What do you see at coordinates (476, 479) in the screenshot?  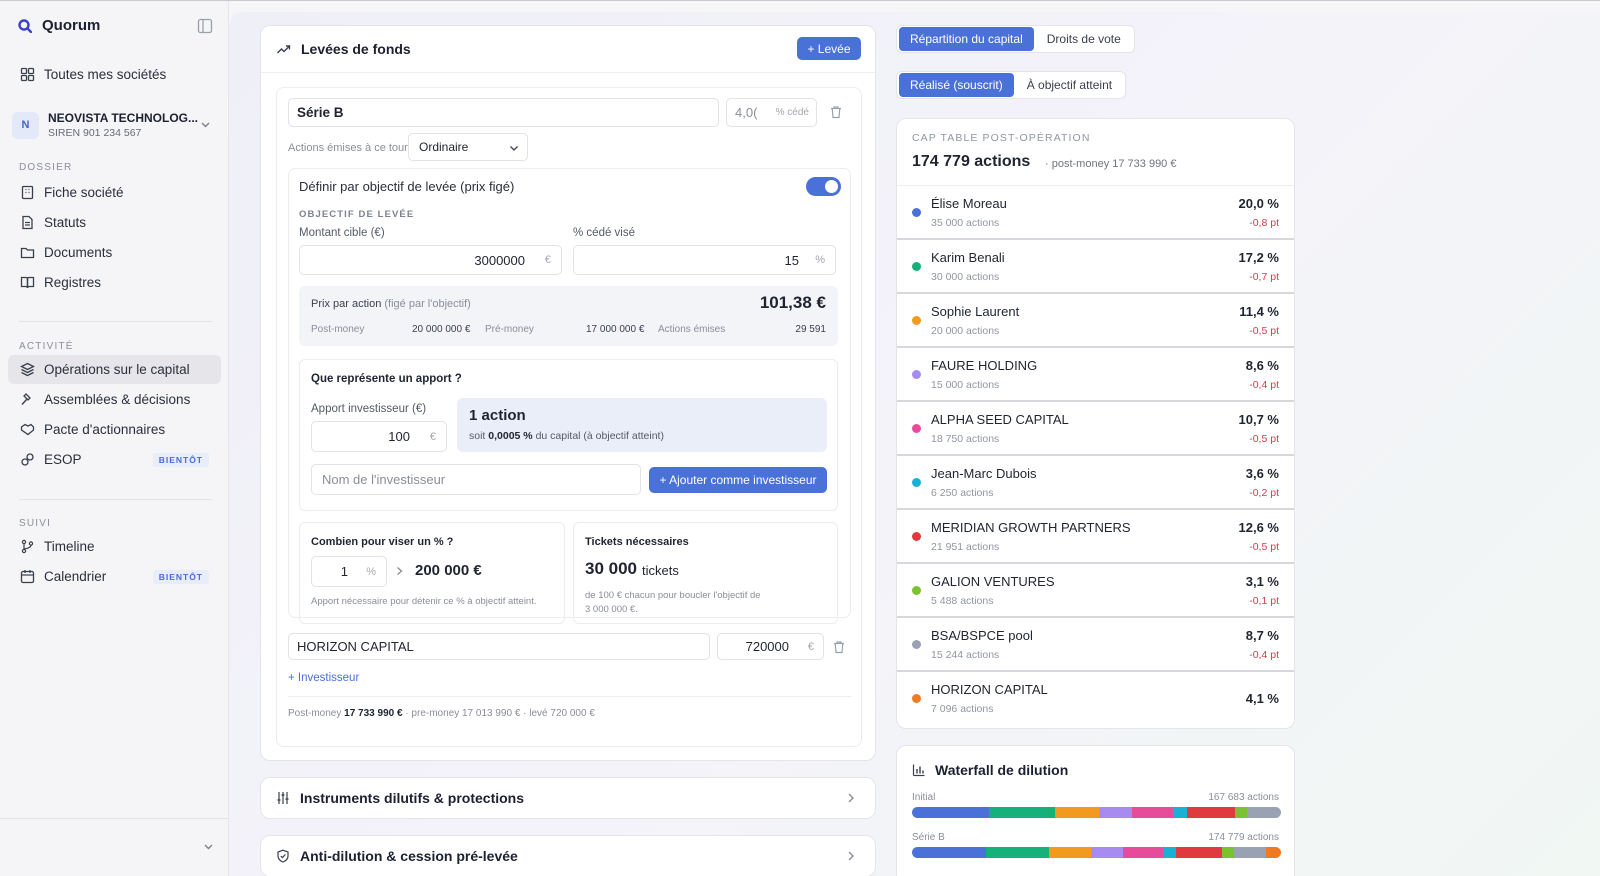 I see `investor-name-input: Nom de l'investisseur` at bounding box center [476, 479].